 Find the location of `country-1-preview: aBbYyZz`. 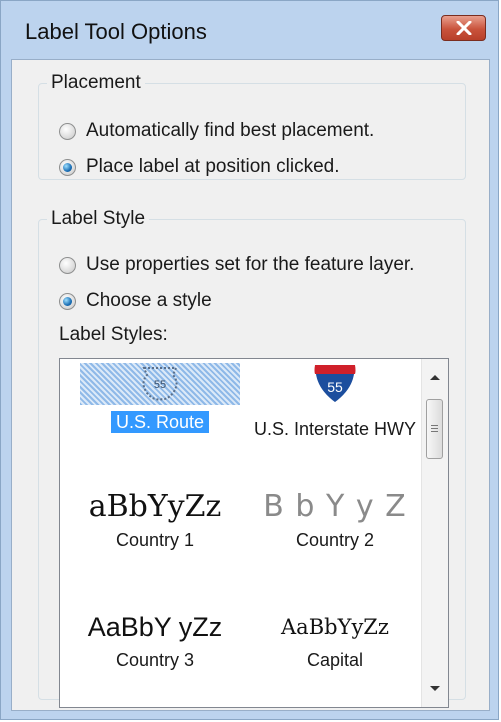

country-1-preview: aBbYyZz is located at coordinates (155, 506).